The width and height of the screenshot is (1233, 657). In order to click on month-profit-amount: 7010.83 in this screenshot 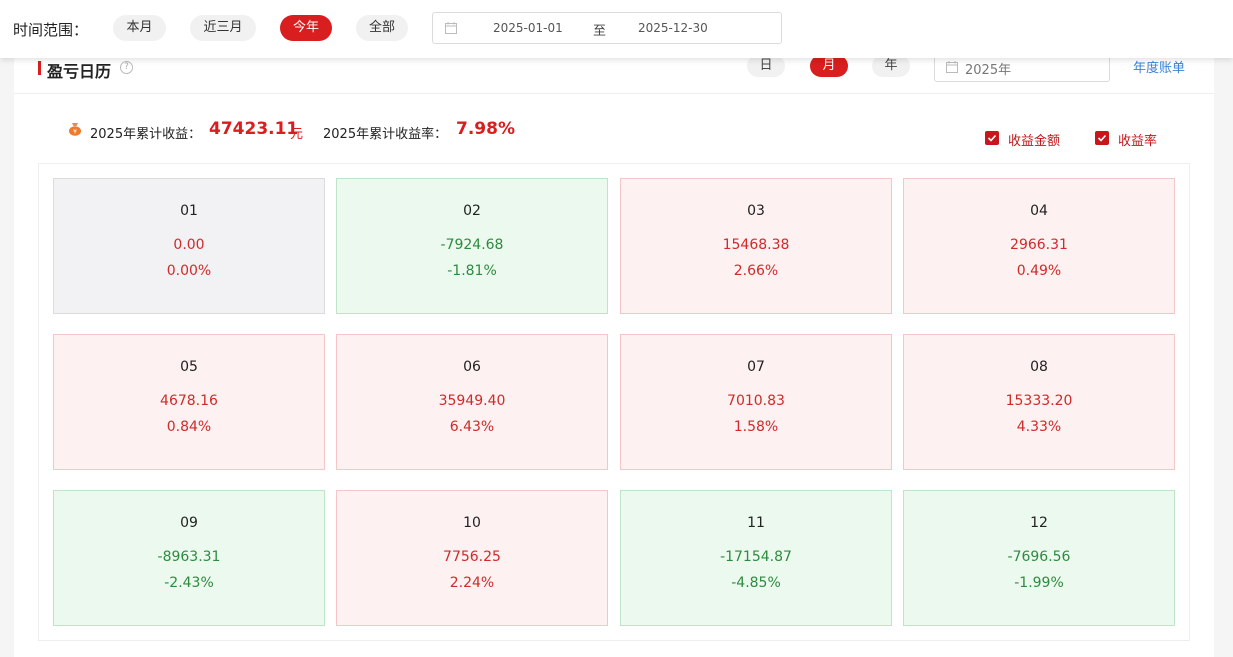, I will do `click(756, 401)`.